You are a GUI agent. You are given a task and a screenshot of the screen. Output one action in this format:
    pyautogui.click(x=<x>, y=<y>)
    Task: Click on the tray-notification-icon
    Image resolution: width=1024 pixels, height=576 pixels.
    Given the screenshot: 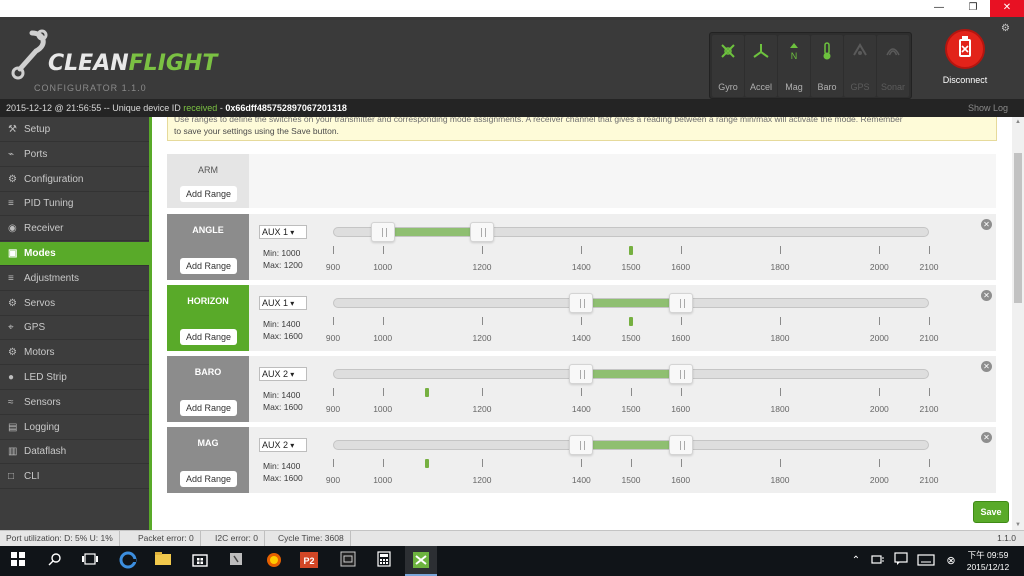 What is the action you would take?
    pyautogui.click(x=901, y=561)
    